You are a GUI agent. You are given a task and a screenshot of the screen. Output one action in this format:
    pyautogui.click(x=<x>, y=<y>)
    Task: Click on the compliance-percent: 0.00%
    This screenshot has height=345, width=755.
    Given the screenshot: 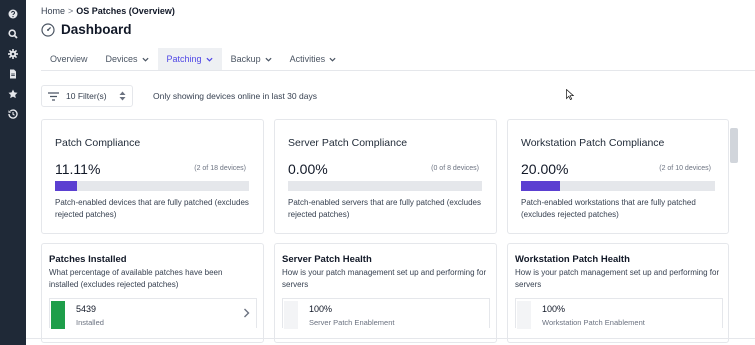 What is the action you would take?
    pyautogui.click(x=308, y=169)
    